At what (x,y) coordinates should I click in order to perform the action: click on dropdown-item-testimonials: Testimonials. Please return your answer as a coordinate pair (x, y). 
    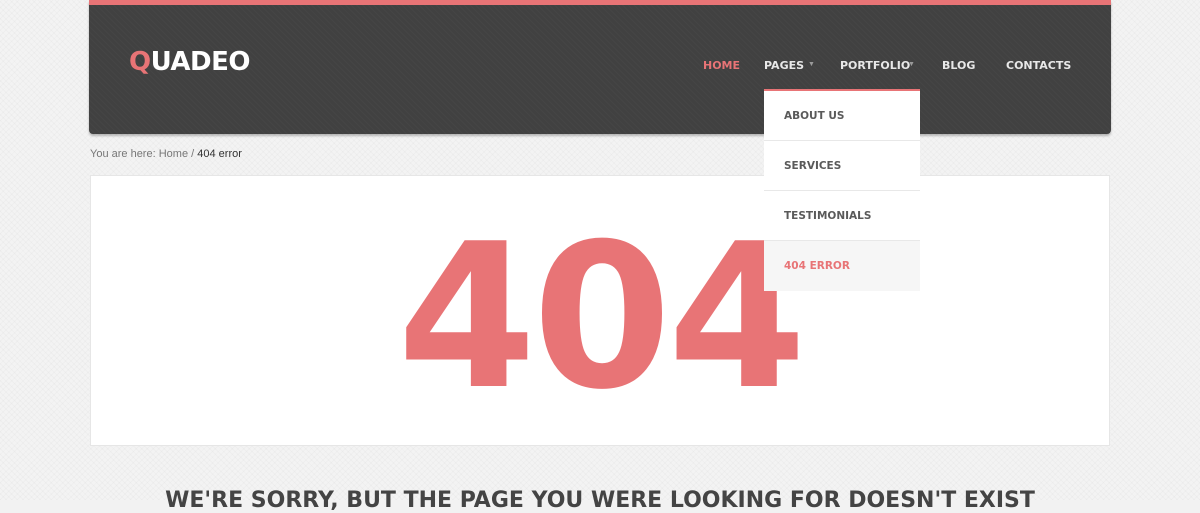
    Looking at the image, I should click on (842, 216).